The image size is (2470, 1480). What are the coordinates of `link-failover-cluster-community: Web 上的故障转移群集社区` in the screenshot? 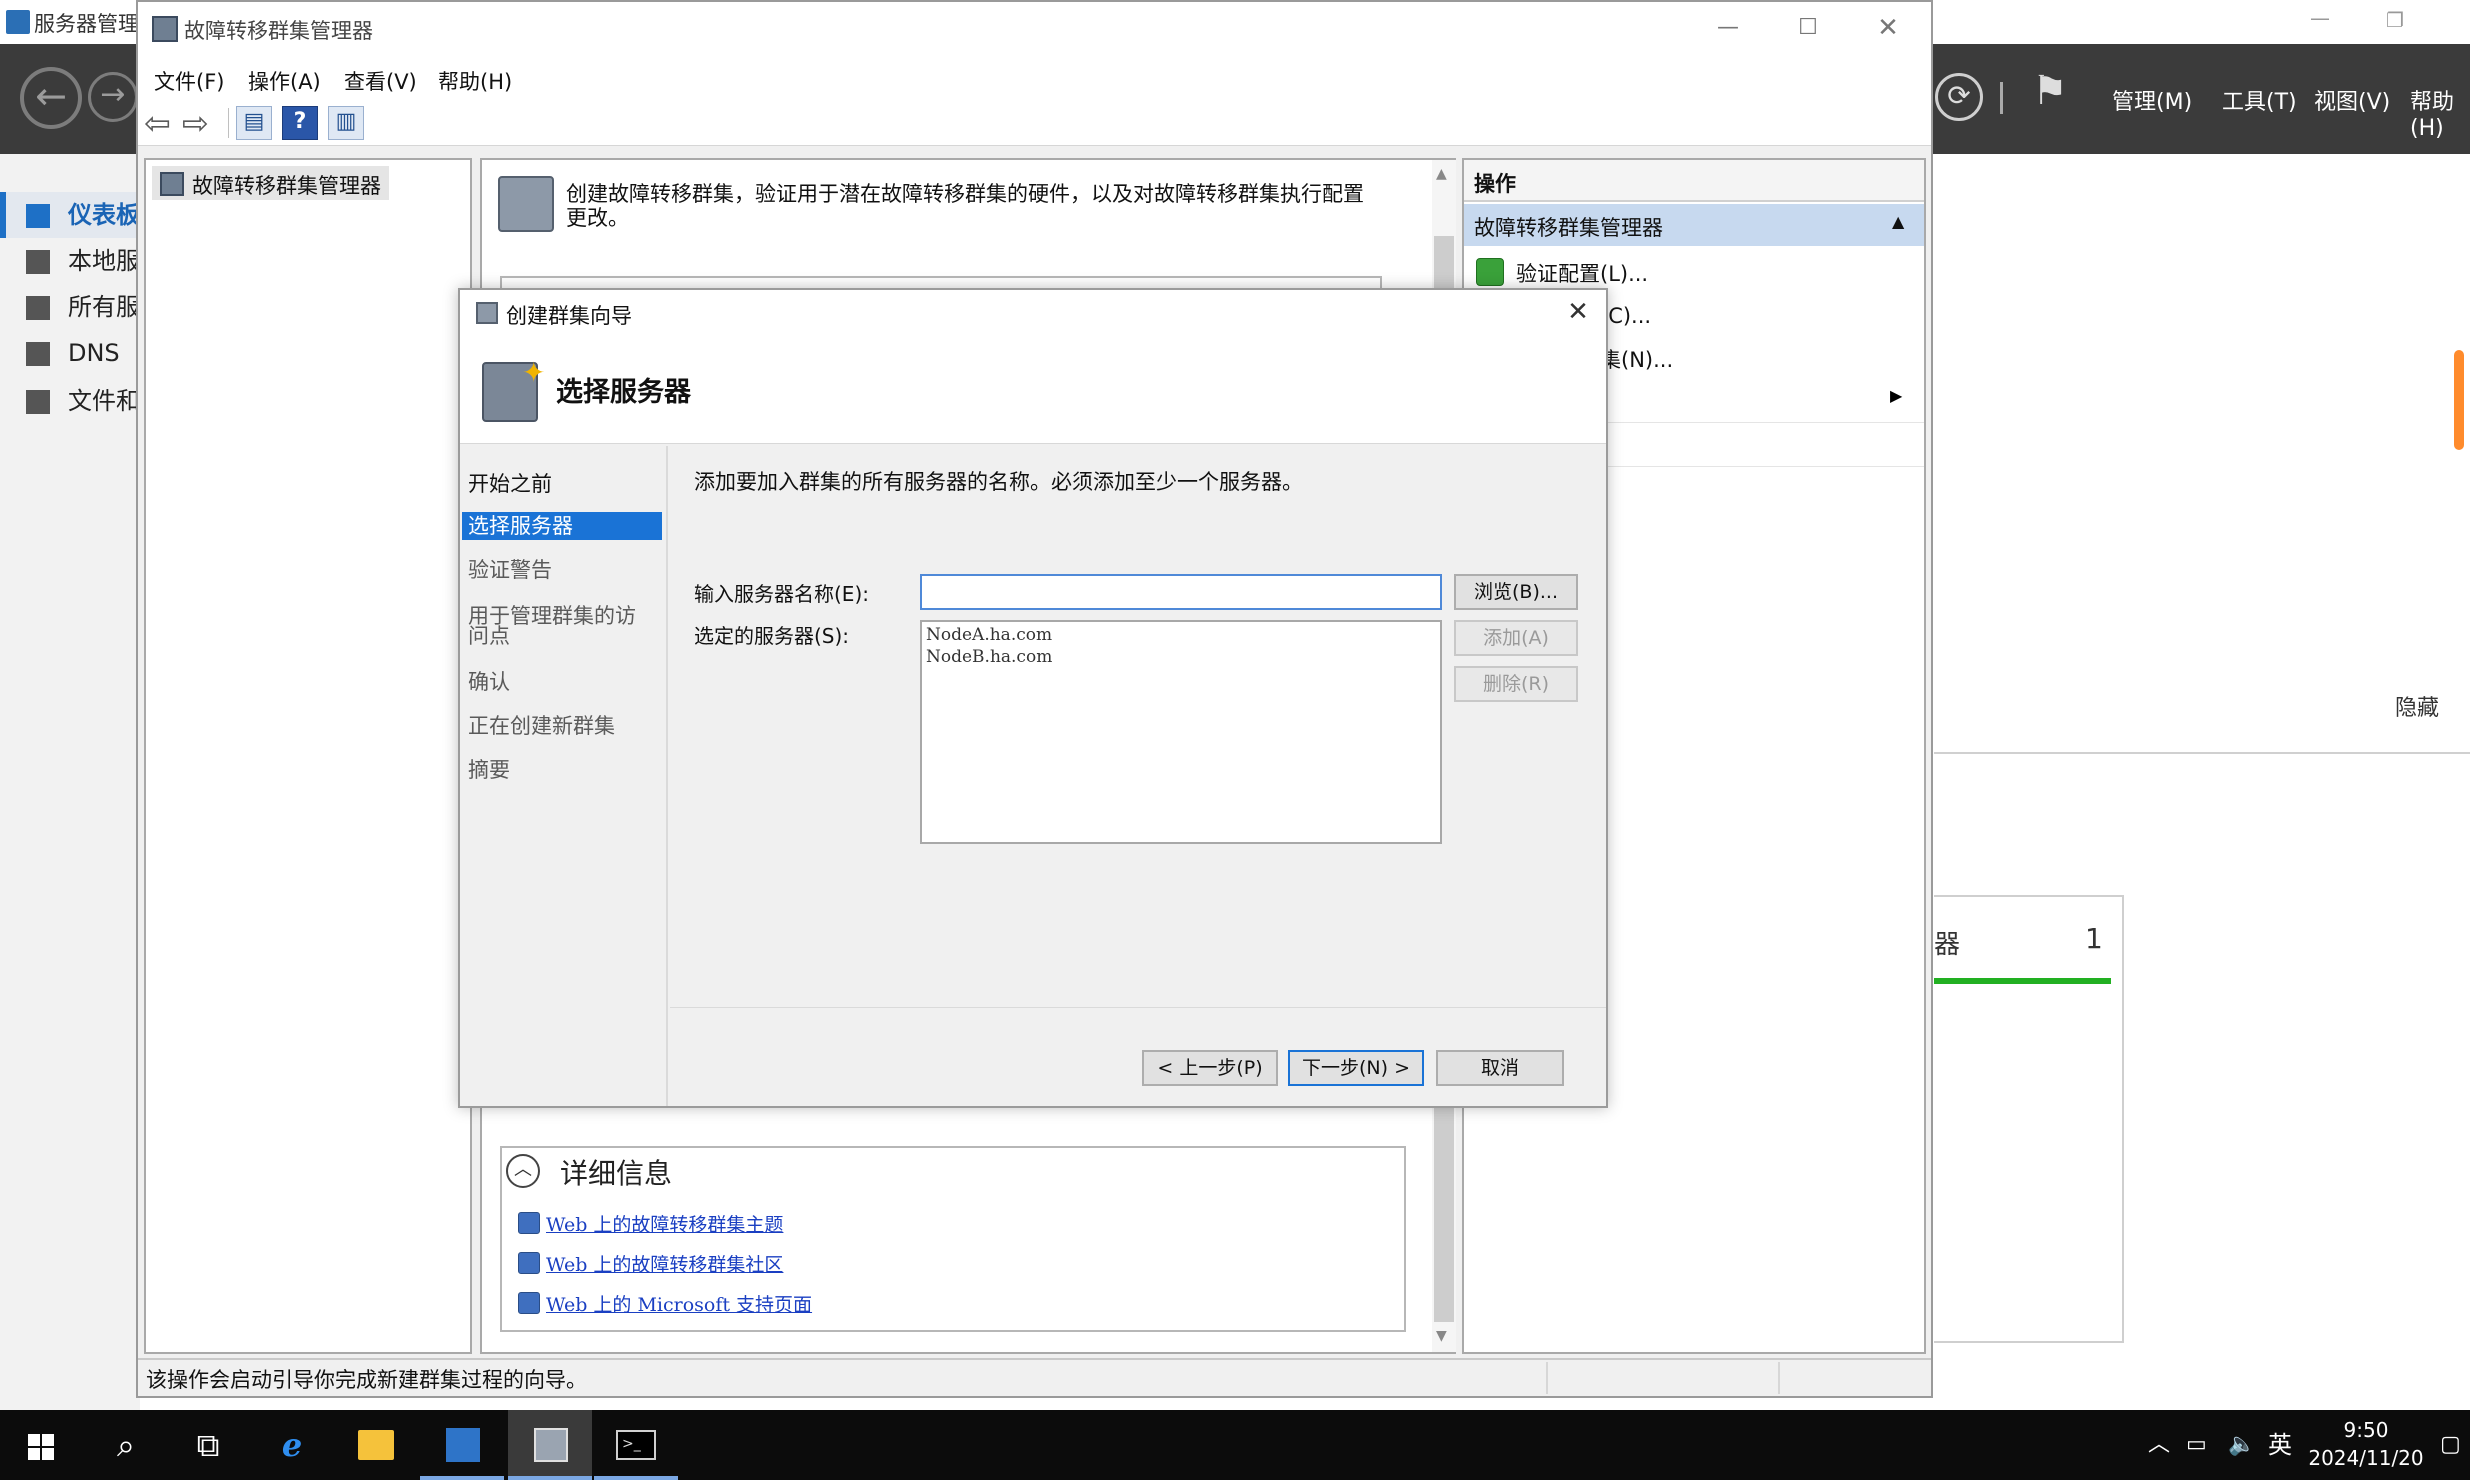 It's located at (664, 1263).